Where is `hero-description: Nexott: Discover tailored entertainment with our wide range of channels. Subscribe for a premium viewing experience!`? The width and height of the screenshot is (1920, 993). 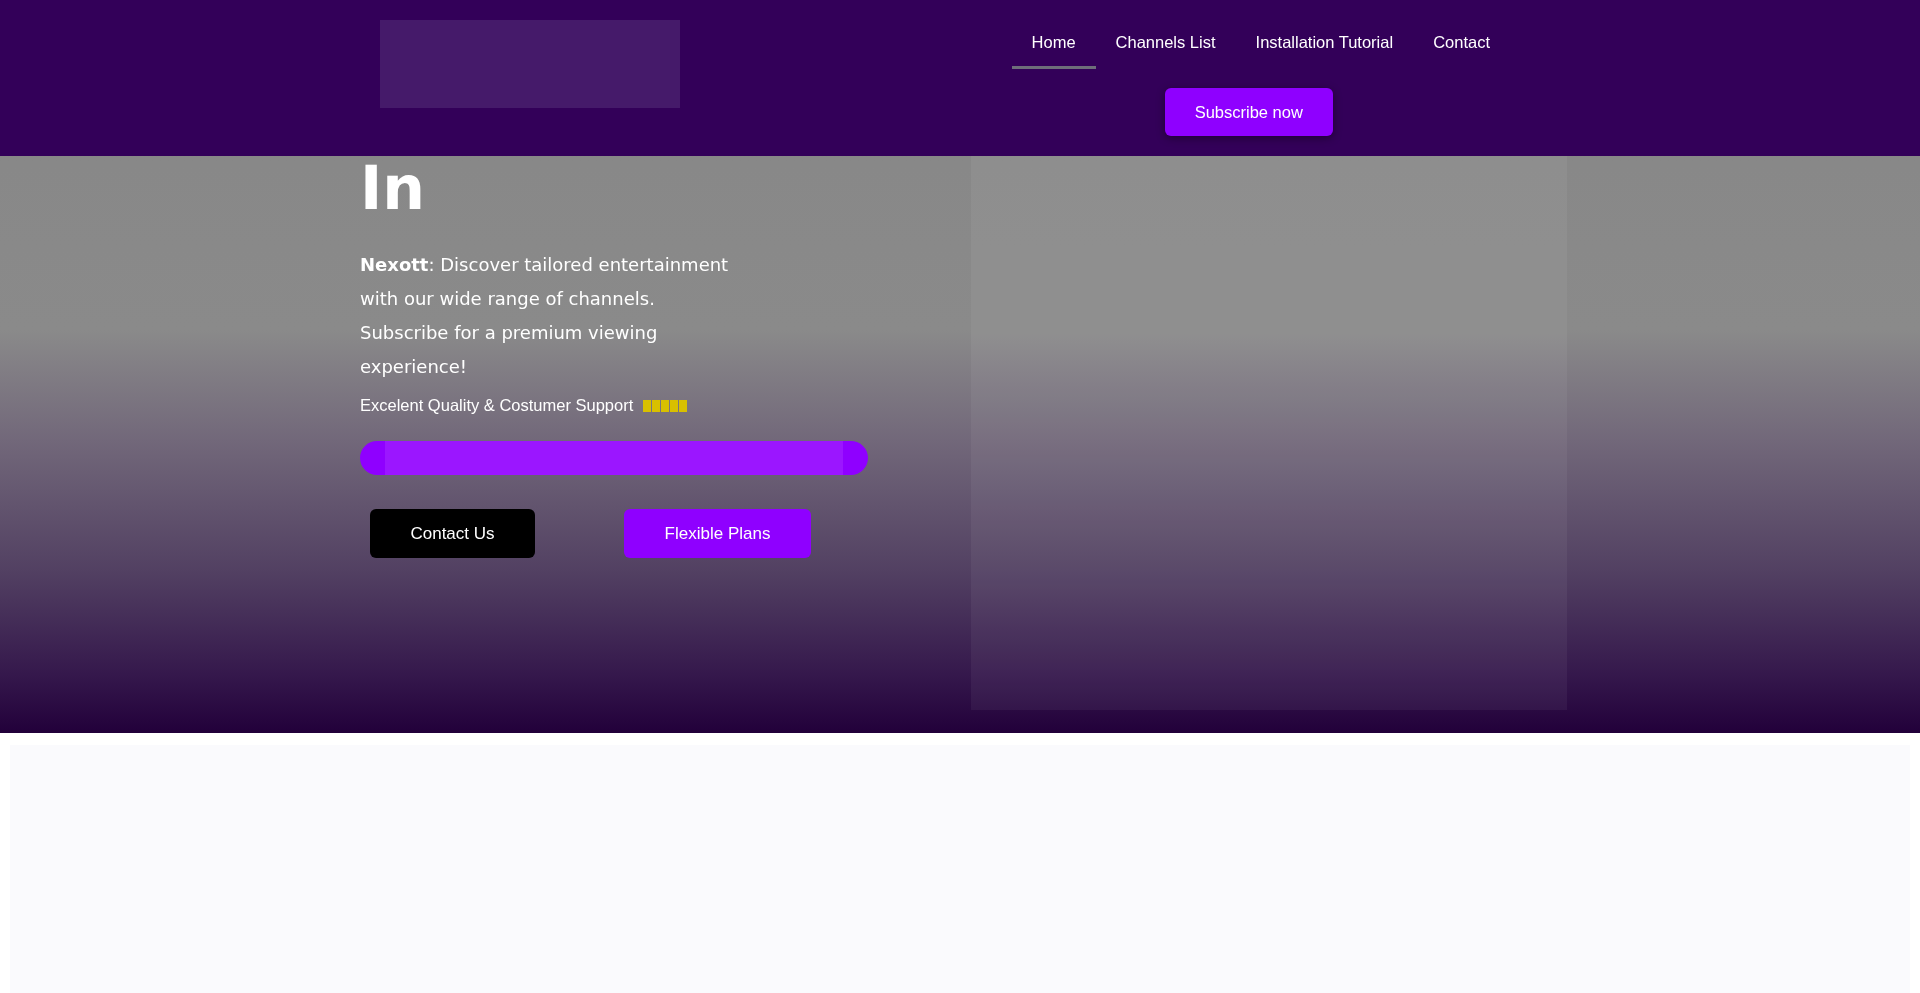
hero-description: Nexott: Discover tailored entertainment with our wide range of channels. Subscribe for a premium viewing experience! is located at coordinates (545, 316).